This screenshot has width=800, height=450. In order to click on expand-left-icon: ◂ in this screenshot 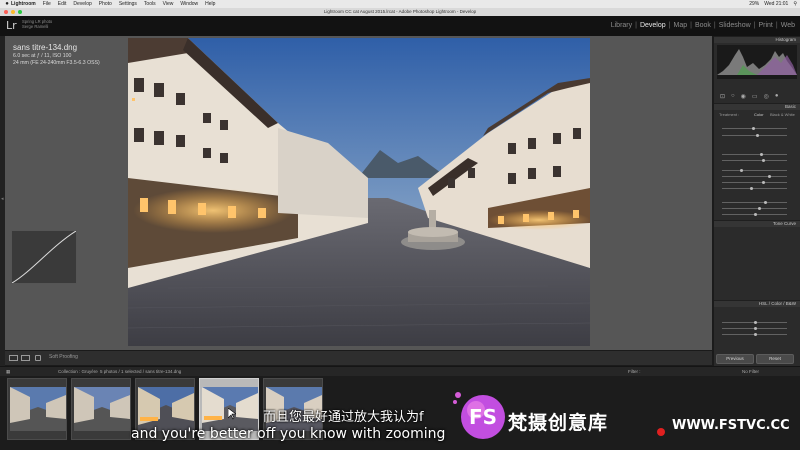, I will do `click(2, 199)`.